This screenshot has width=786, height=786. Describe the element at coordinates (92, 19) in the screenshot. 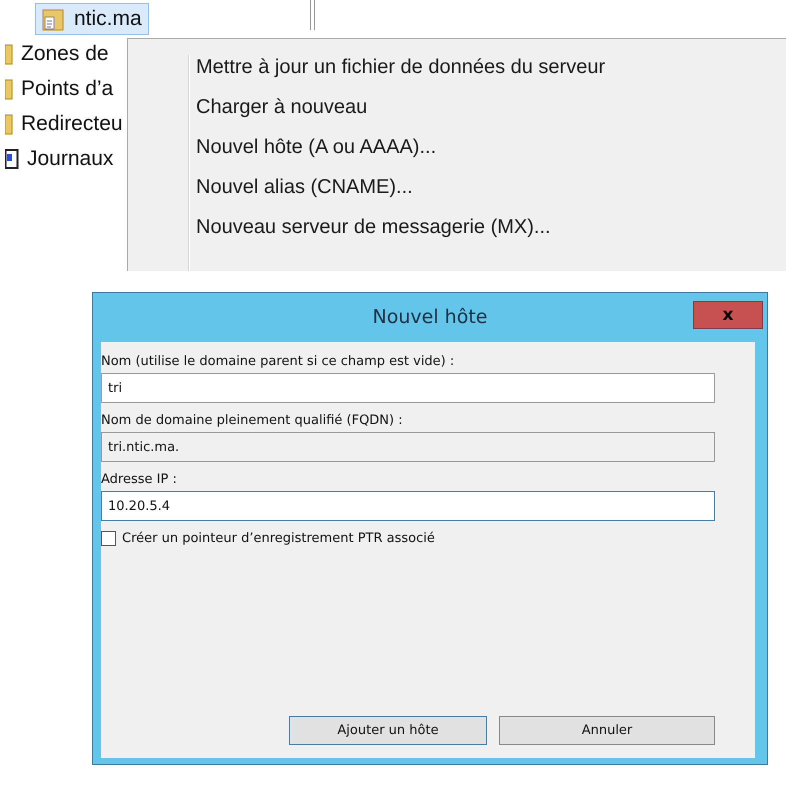

I see `tree-item: ntic.ma` at that location.